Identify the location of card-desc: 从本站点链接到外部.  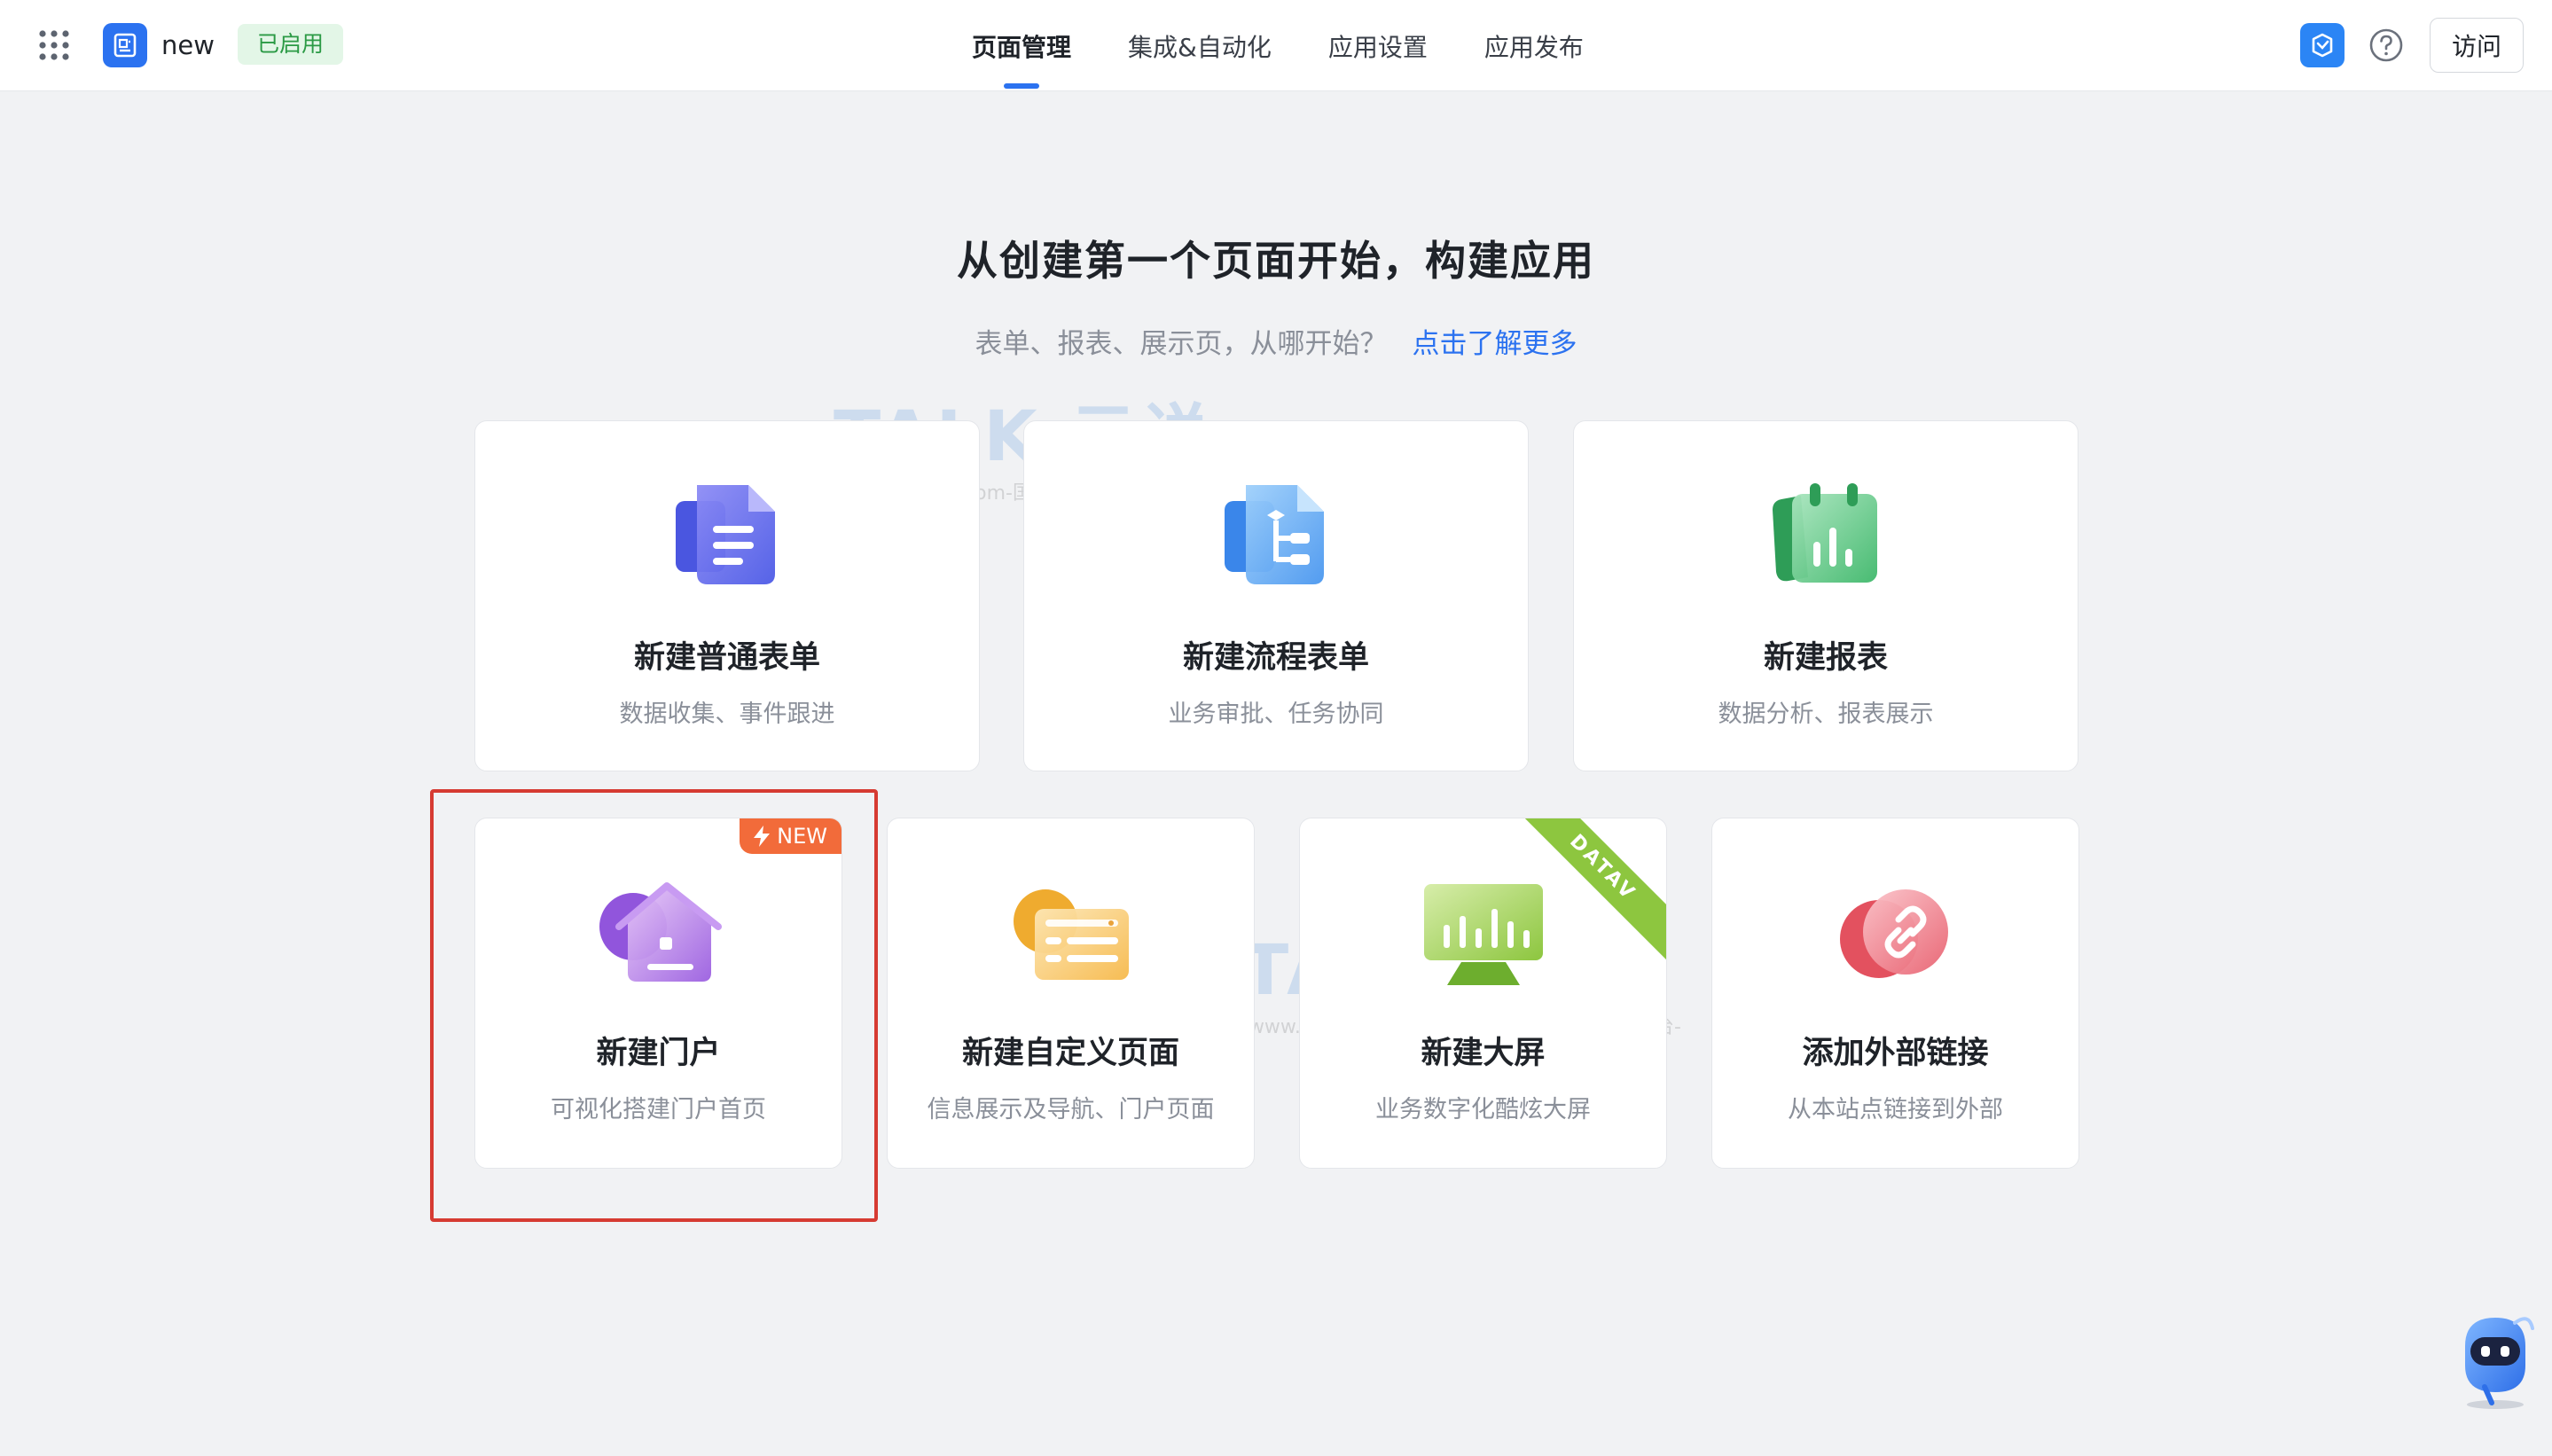
(1895, 1109).